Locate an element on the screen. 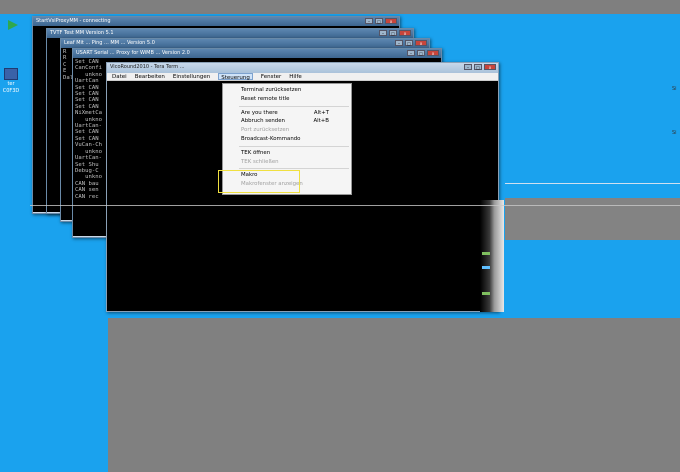  computer-icon is located at coordinates (11, 74).